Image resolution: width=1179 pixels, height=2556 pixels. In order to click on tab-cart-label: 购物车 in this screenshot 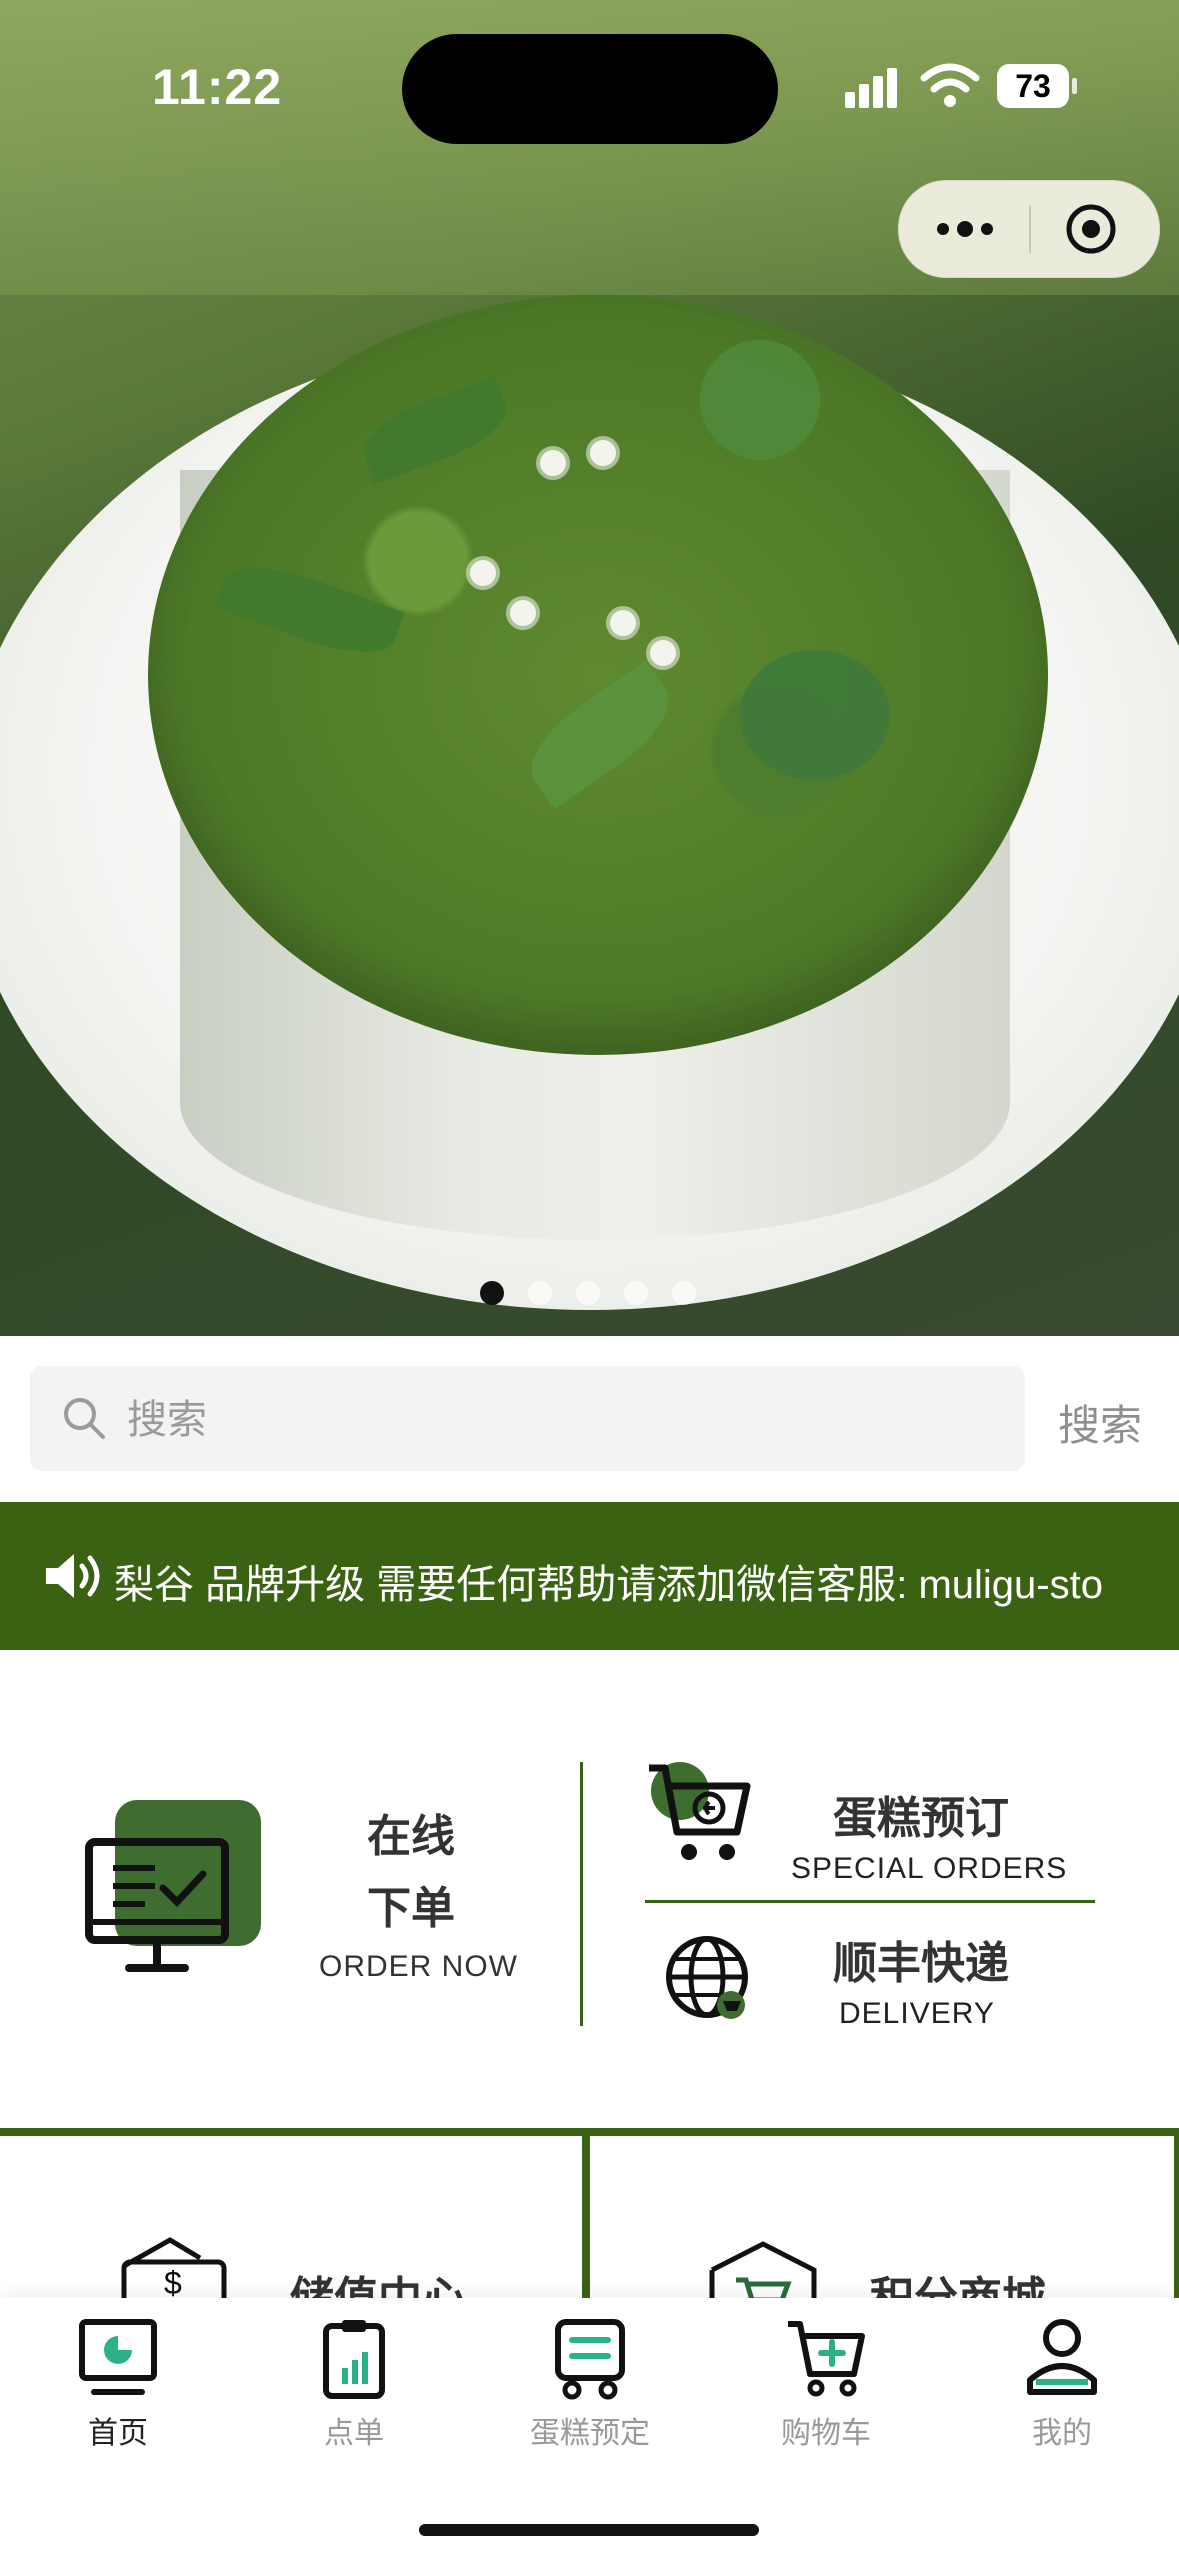, I will do `click(826, 2433)`.